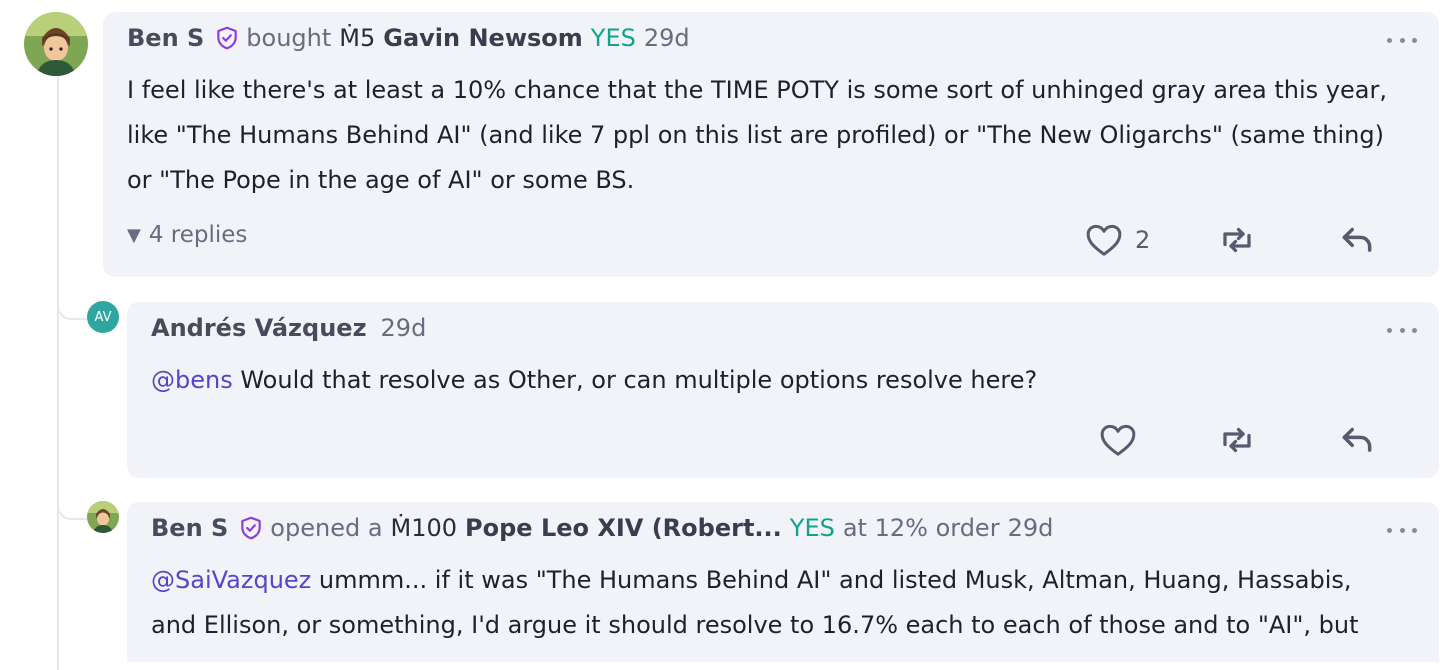 Image resolution: width=1456 pixels, height=670 pixels. What do you see at coordinates (357, 38) in the screenshot?
I see `bet-amount: Ṁ5` at bounding box center [357, 38].